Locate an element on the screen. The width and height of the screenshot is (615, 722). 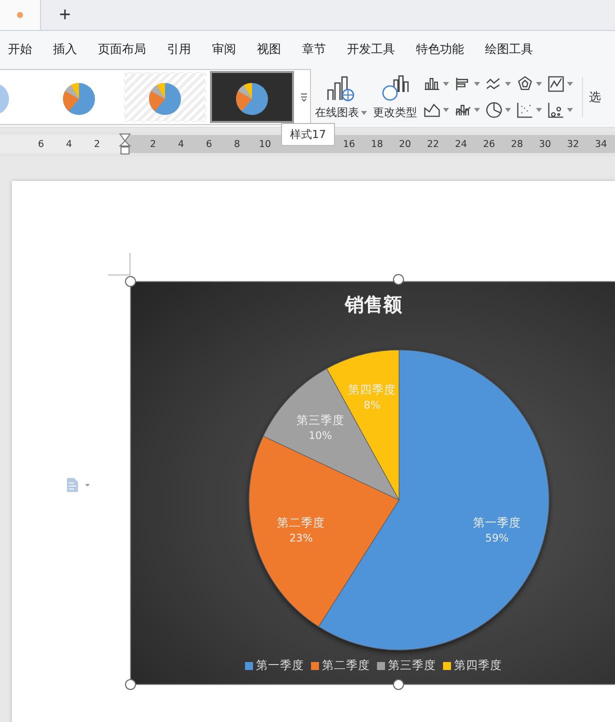
menu-tab: 视图 is located at coordinates (269, 49).